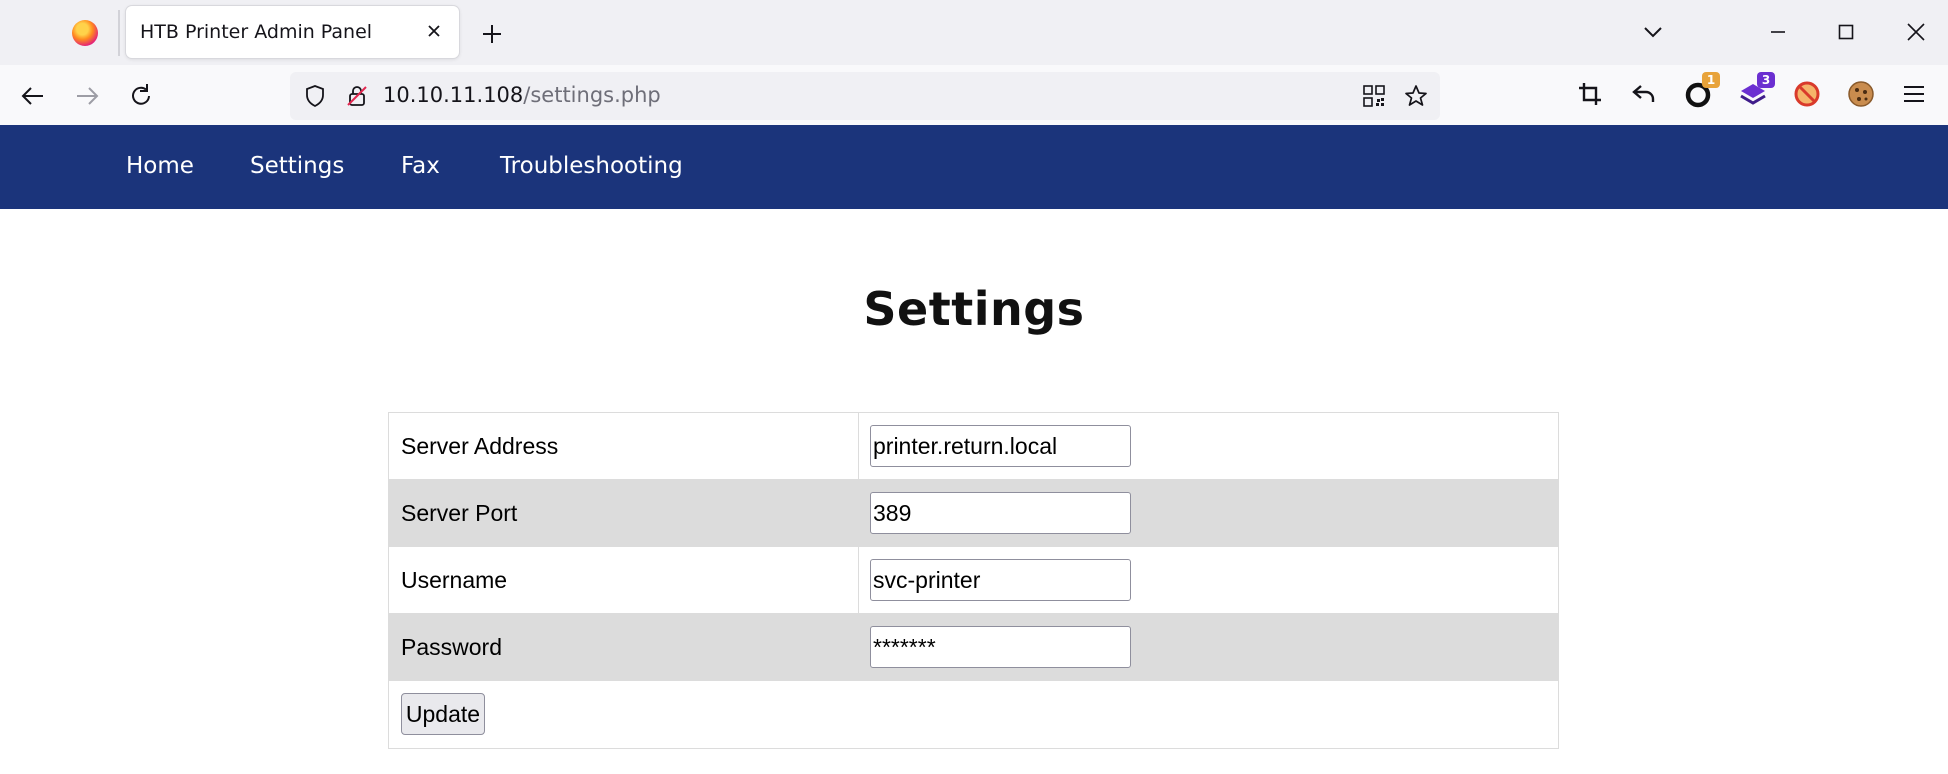 Image resolution: width=1948 pixels, height=774 pixels. What do you see at coordinates (1653, 32) in the screenshot?
I see `chevron-down-icon` at bounding box center [1653, 32].